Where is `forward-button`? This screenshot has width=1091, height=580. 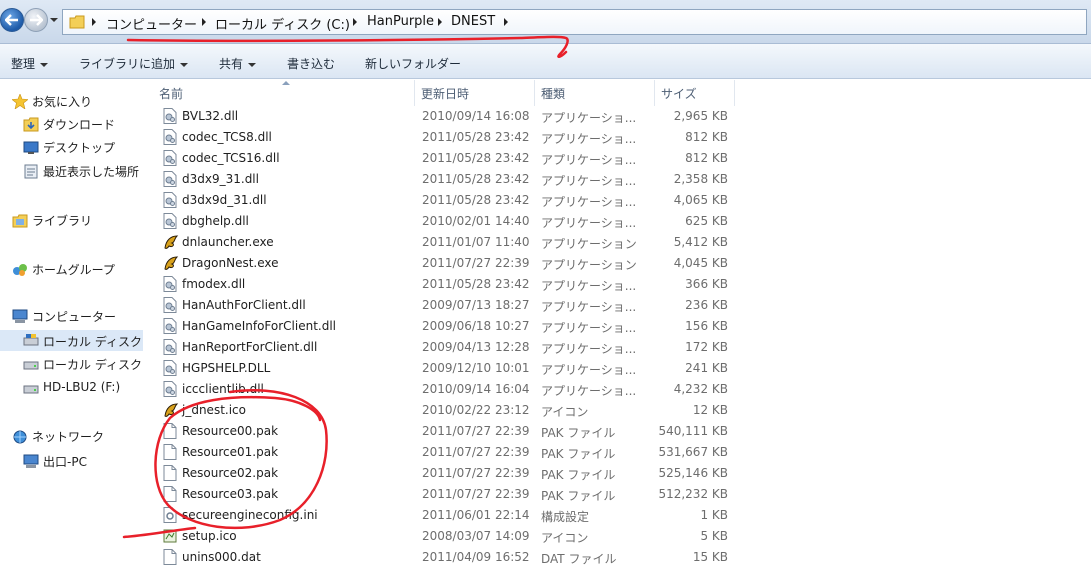 forward-button is located at coordinates (36, 20).